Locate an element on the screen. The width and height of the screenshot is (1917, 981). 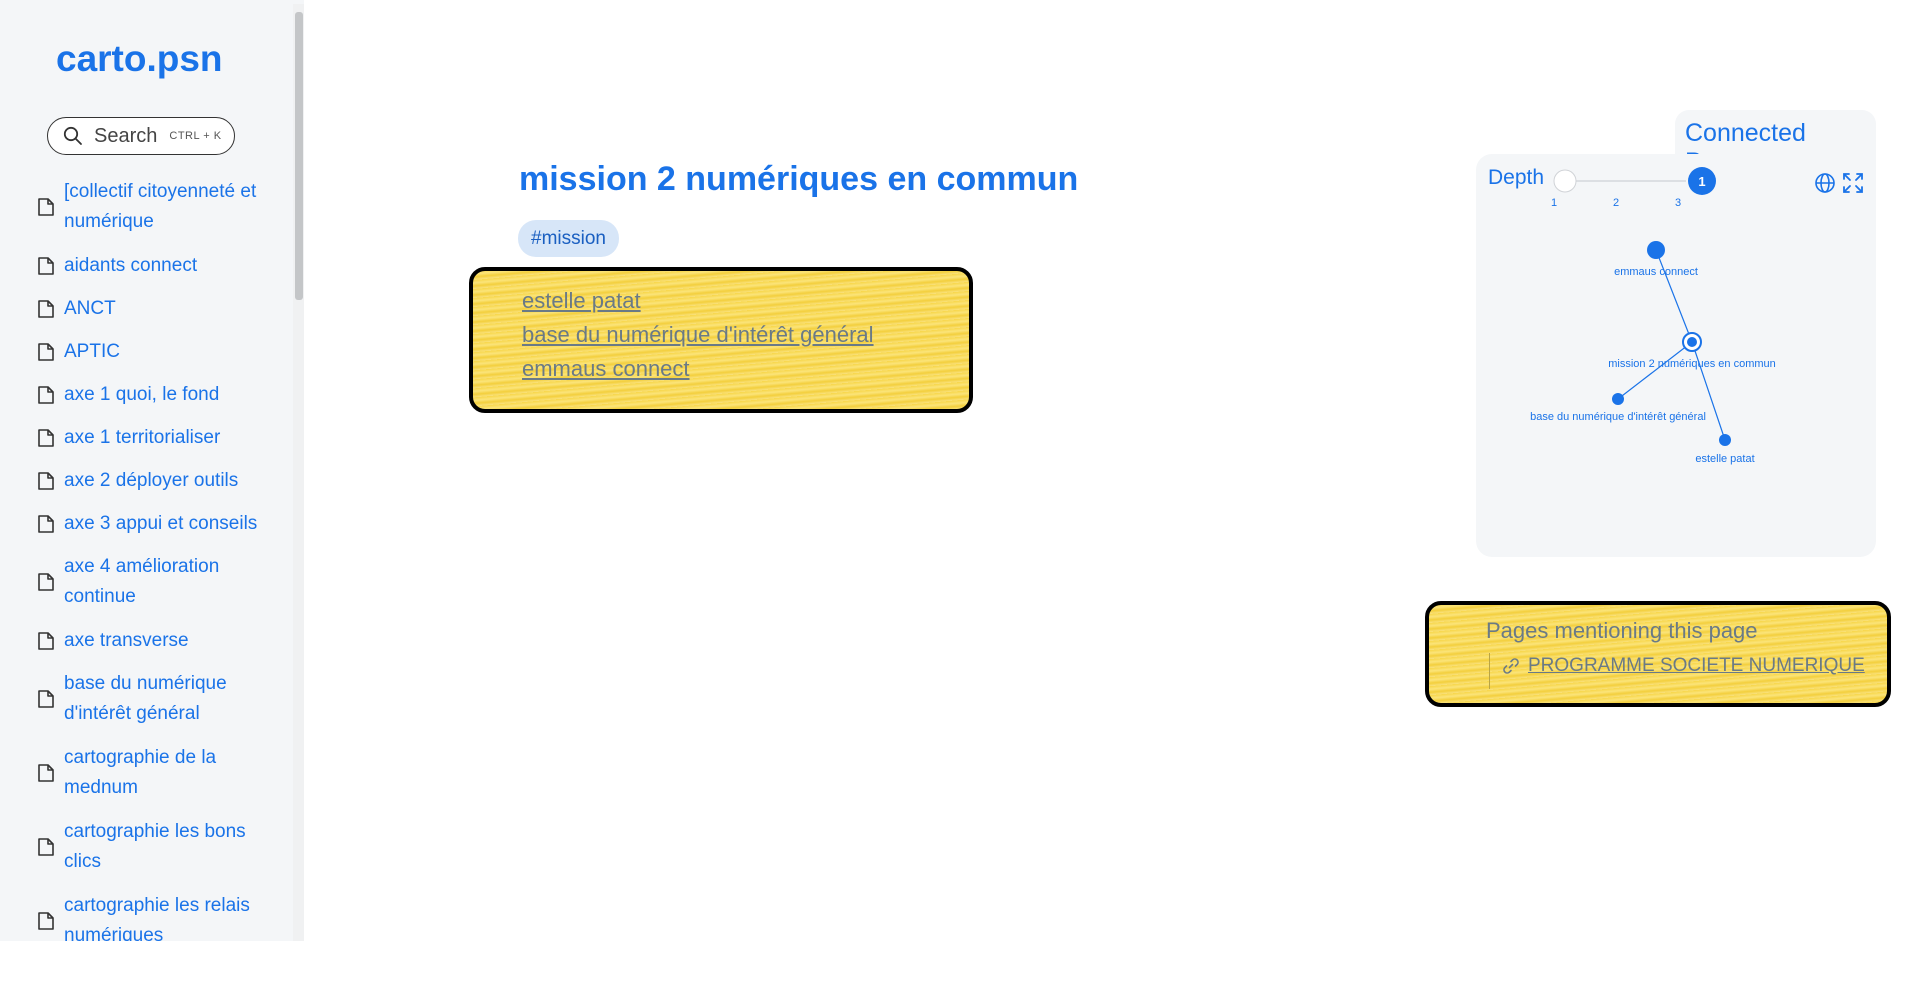
sidebar-item-label: axe 2 déployer outils is located at coordinates (151, 480).